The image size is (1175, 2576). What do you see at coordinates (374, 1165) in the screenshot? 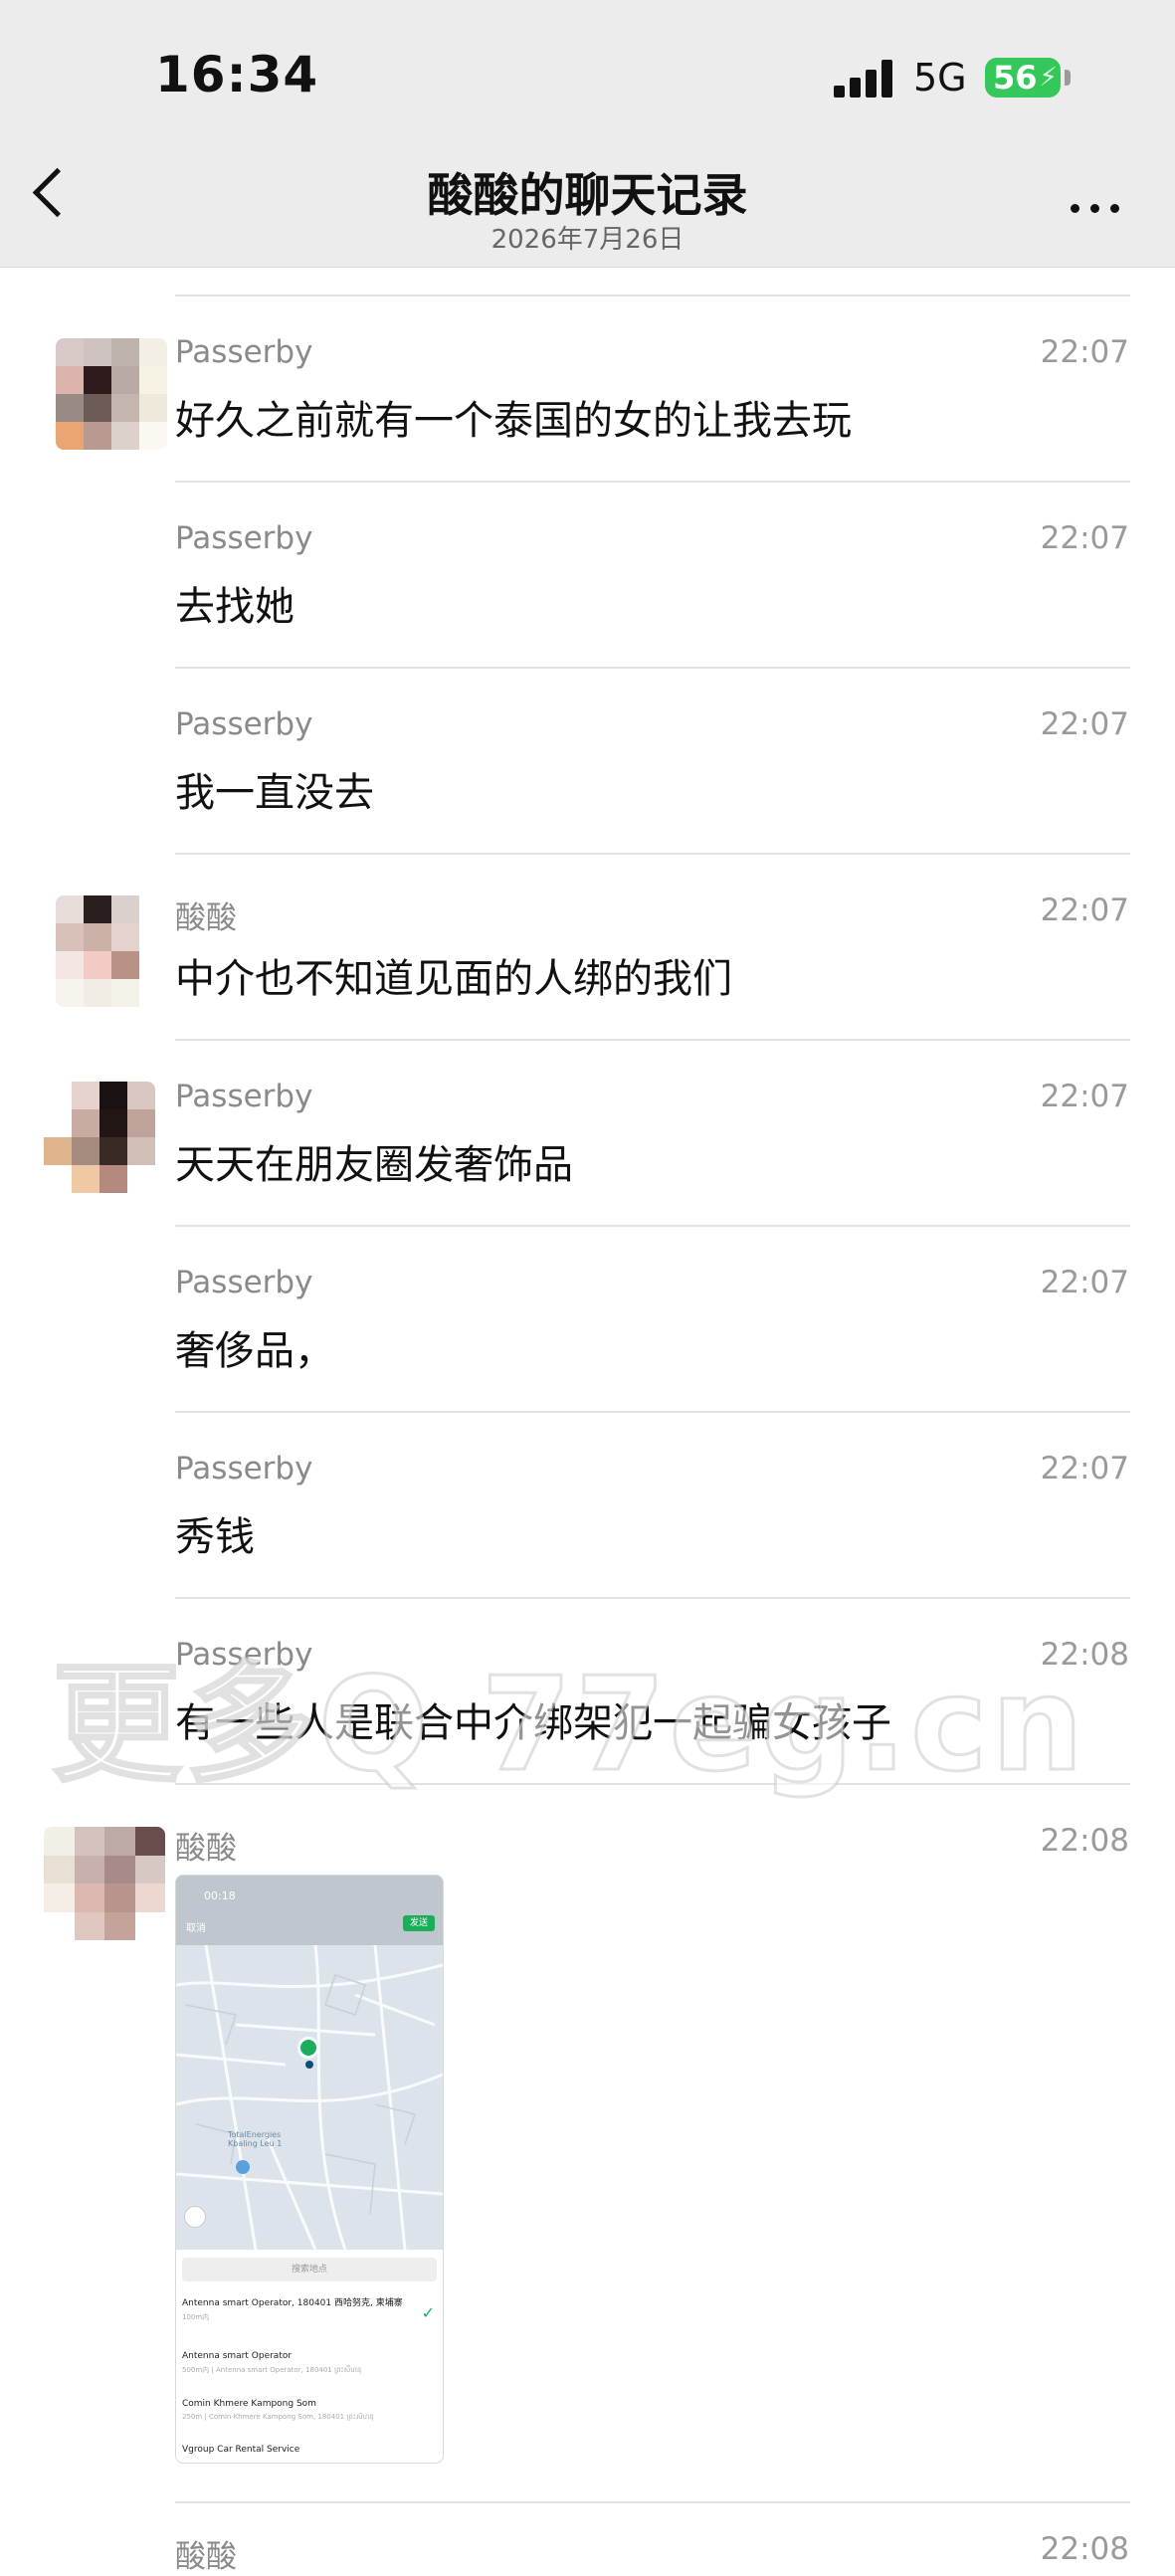
I see `message-text: 天天在朋友圈发奢饰品` at bounding box center [374, 1165].